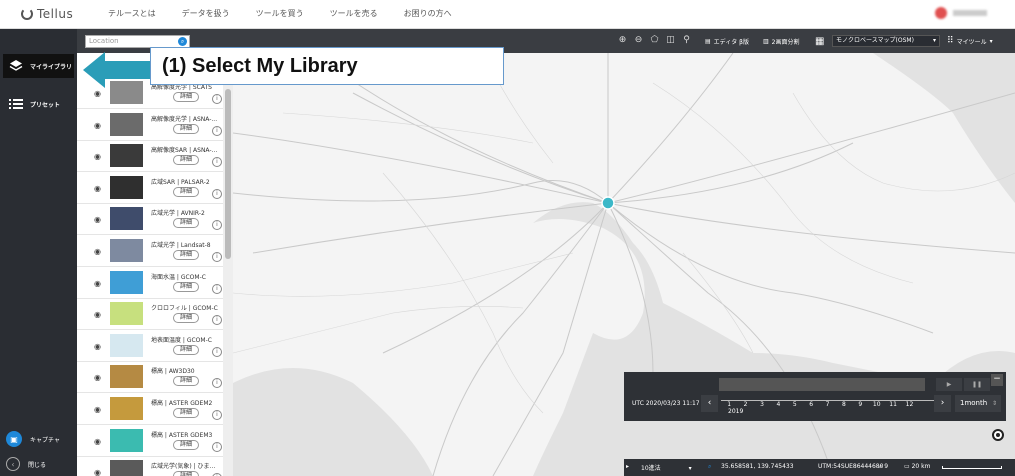 This screenshot has width=1015, height=476. Describe the element at coordinates (942, 403) in the screenshot. I see `next-button: ›` at that location.